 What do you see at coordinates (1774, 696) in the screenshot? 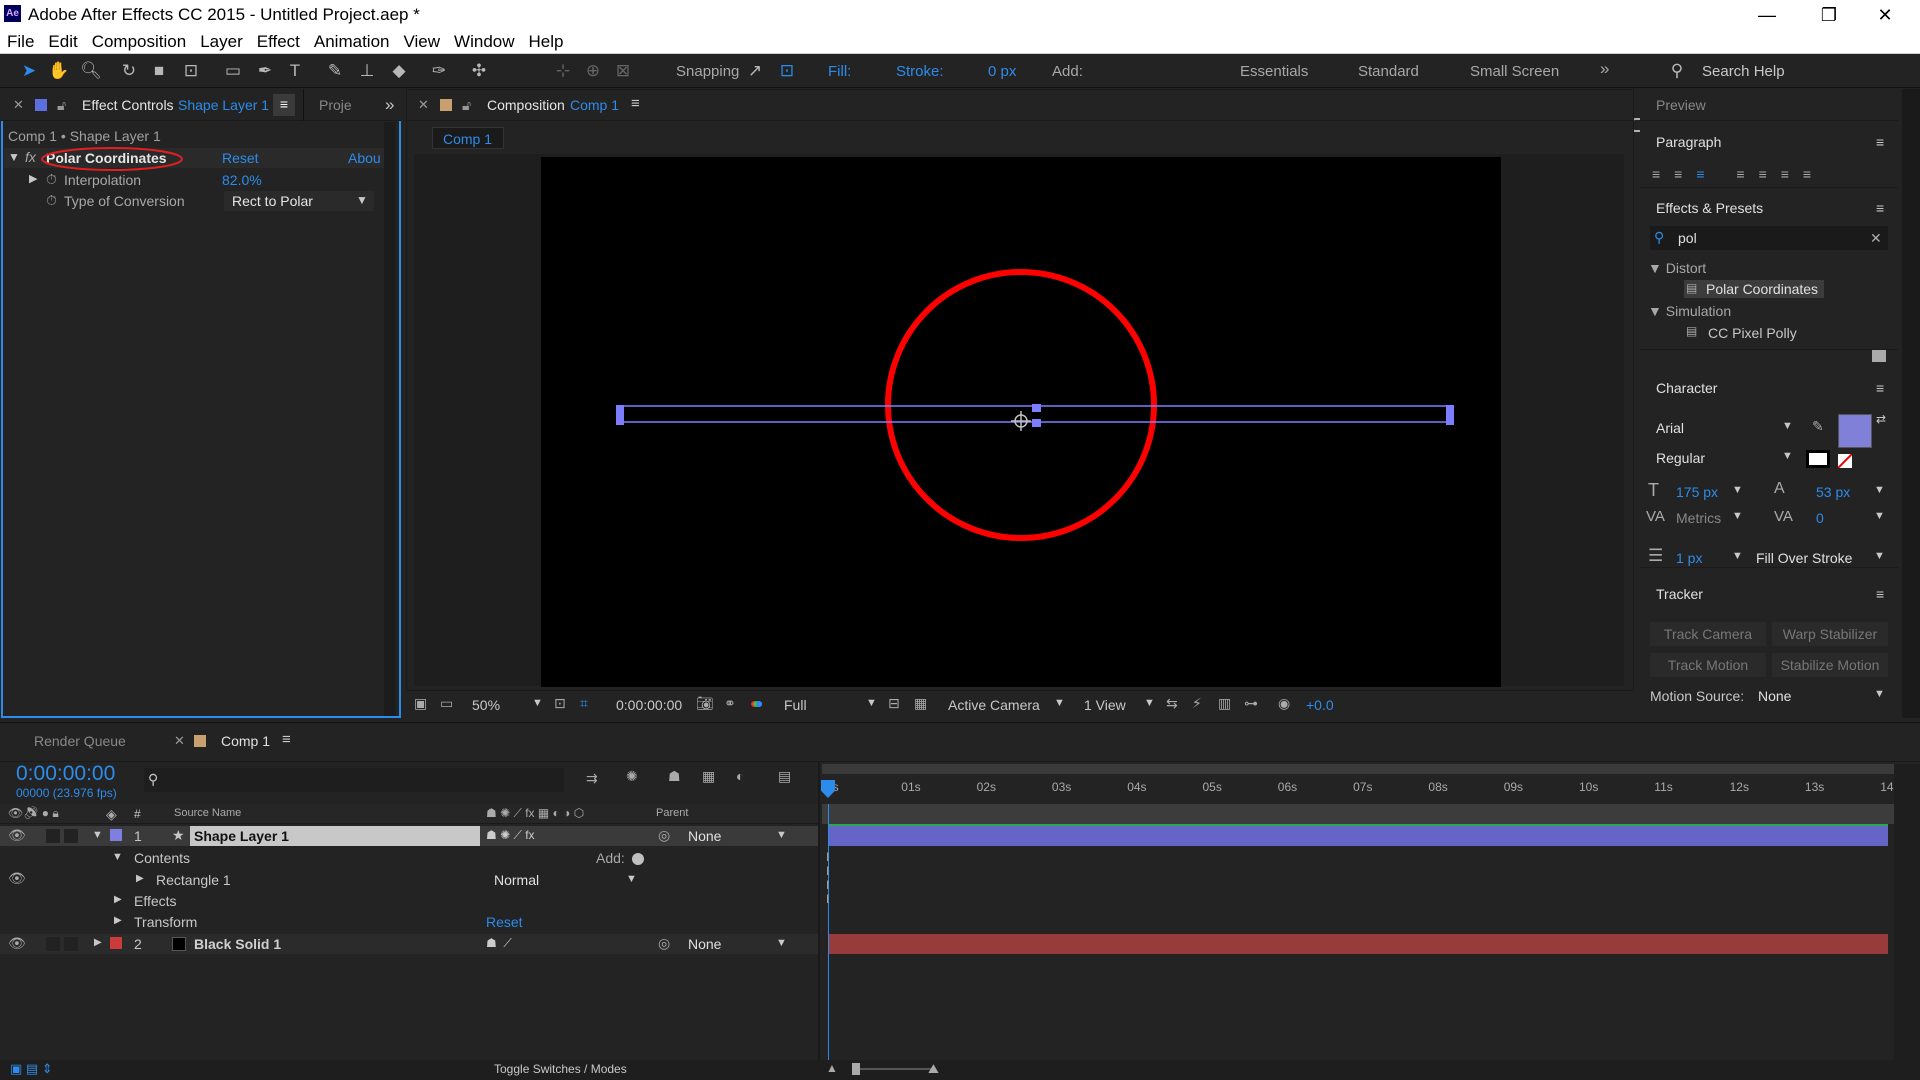
I see `motion-source-value: None` at bounding box center [1774, 696].